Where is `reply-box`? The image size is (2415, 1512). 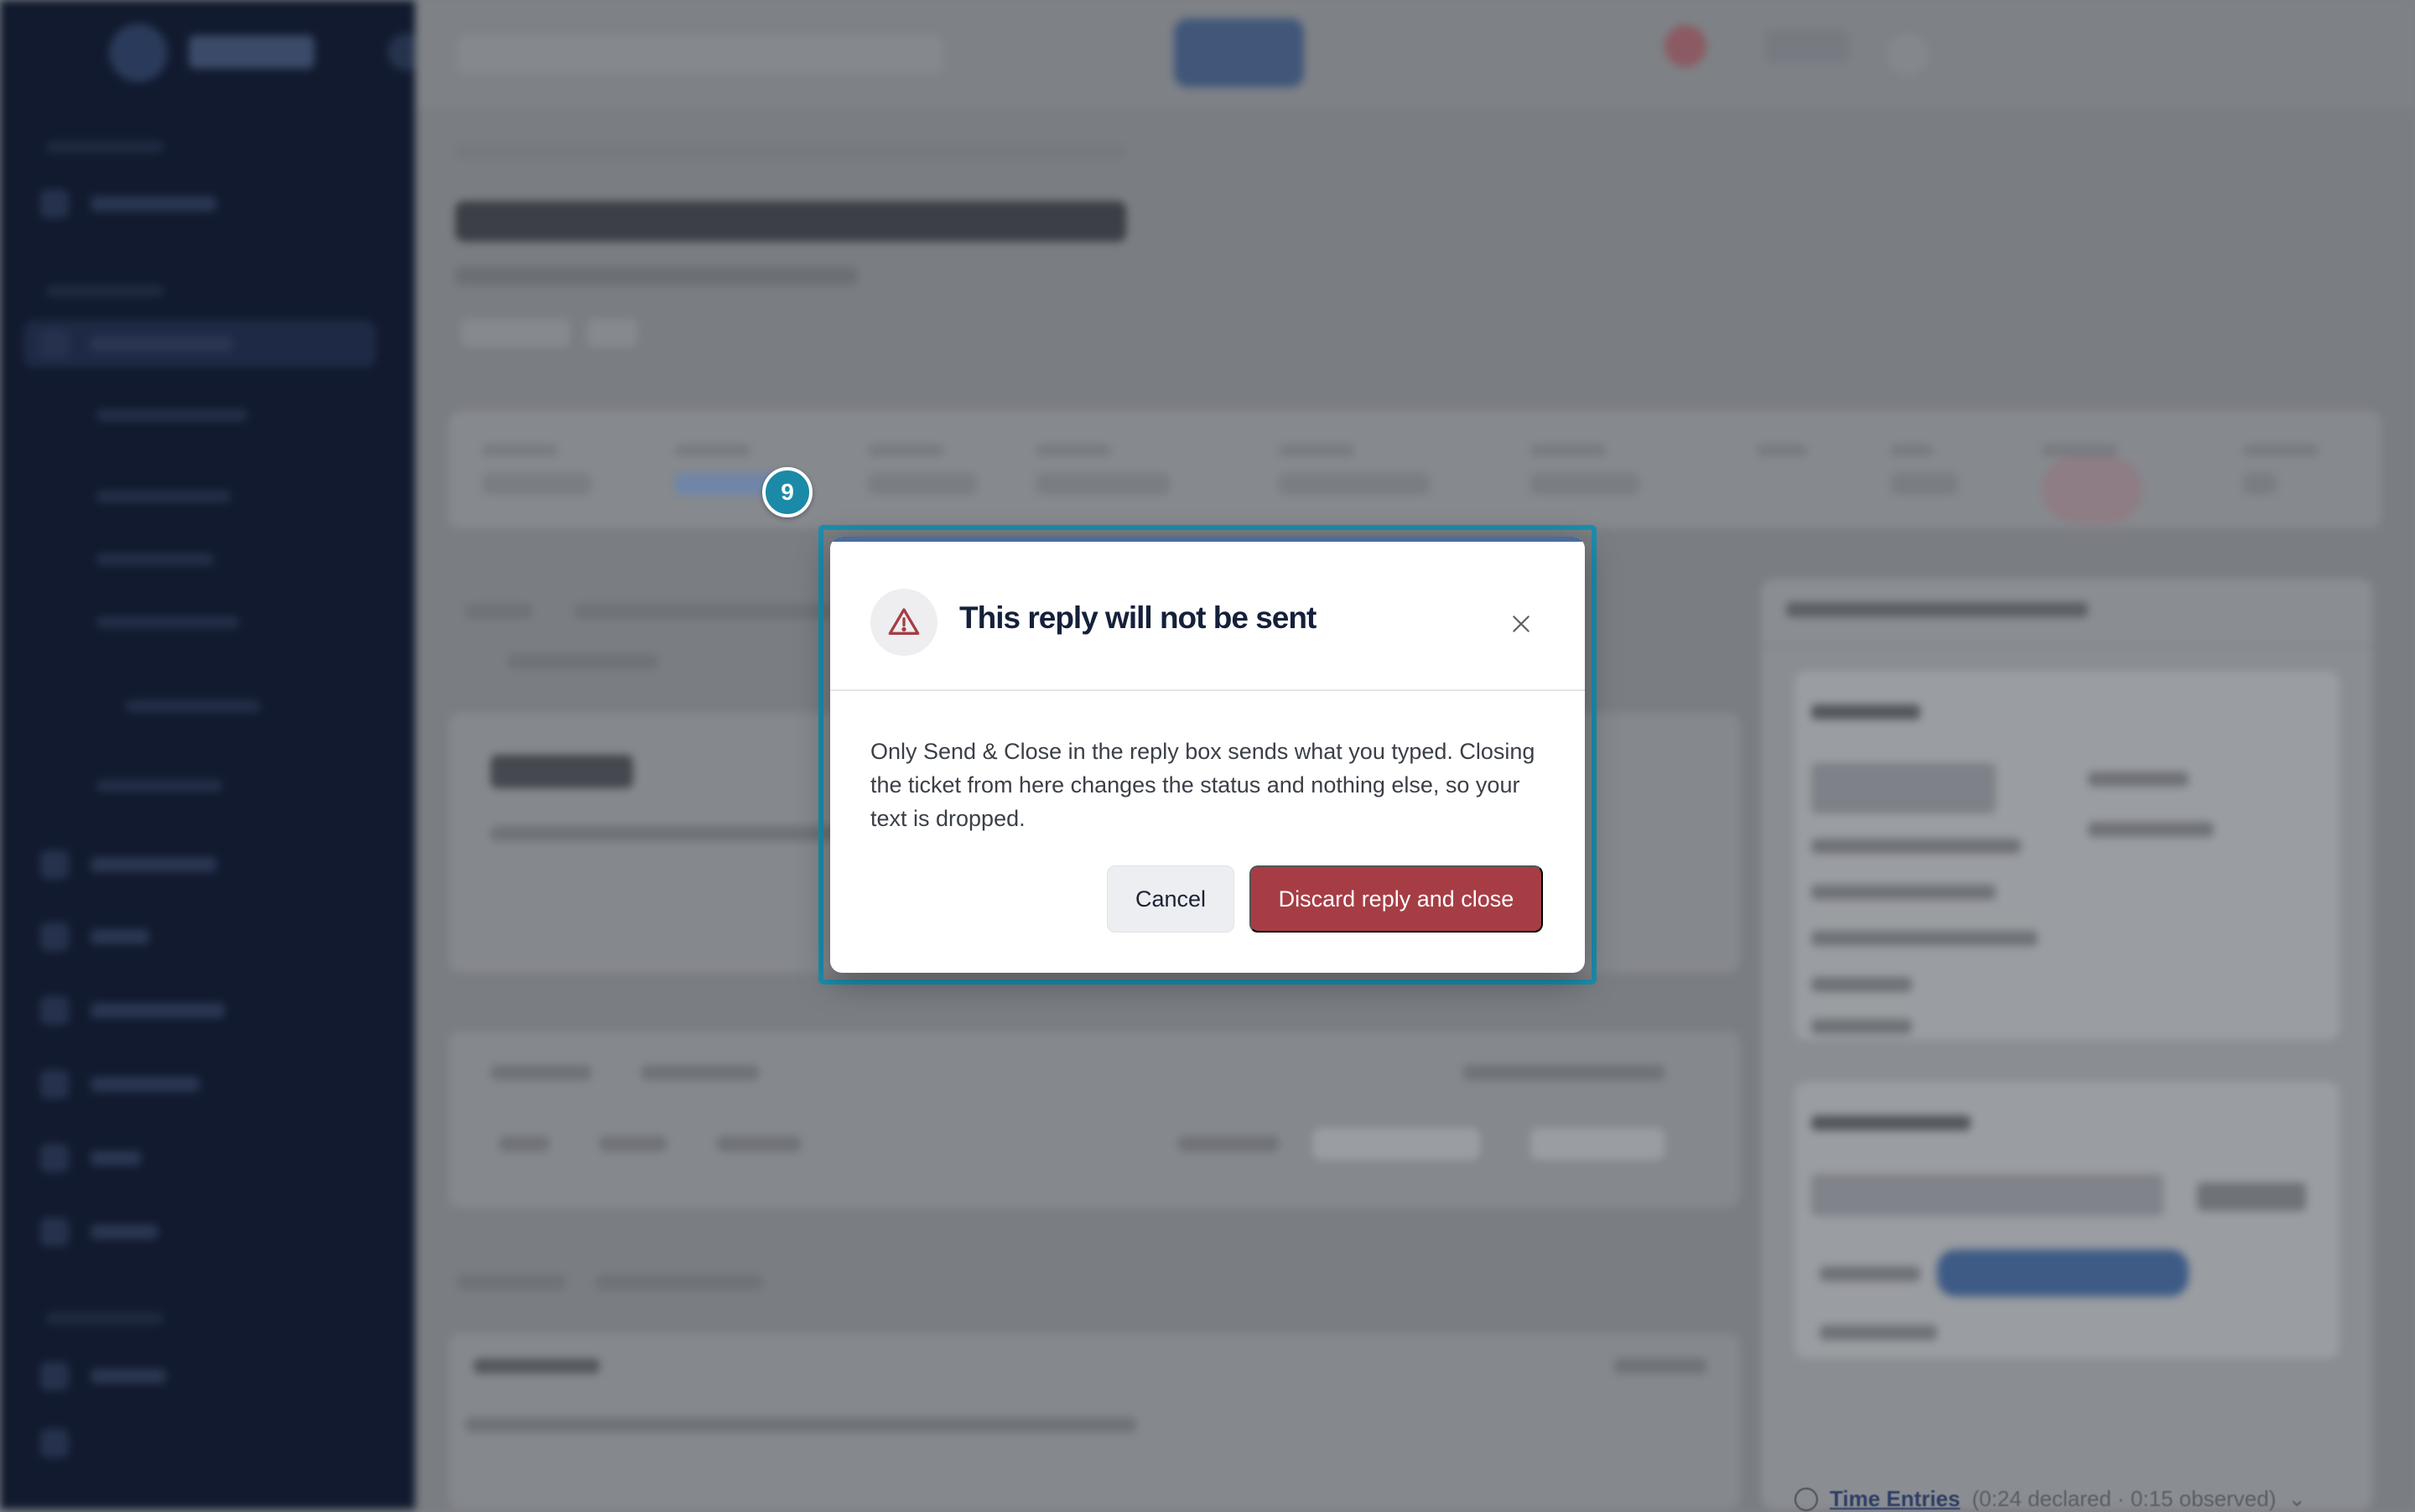 reply-box is located at coordinates (1094, 1119).